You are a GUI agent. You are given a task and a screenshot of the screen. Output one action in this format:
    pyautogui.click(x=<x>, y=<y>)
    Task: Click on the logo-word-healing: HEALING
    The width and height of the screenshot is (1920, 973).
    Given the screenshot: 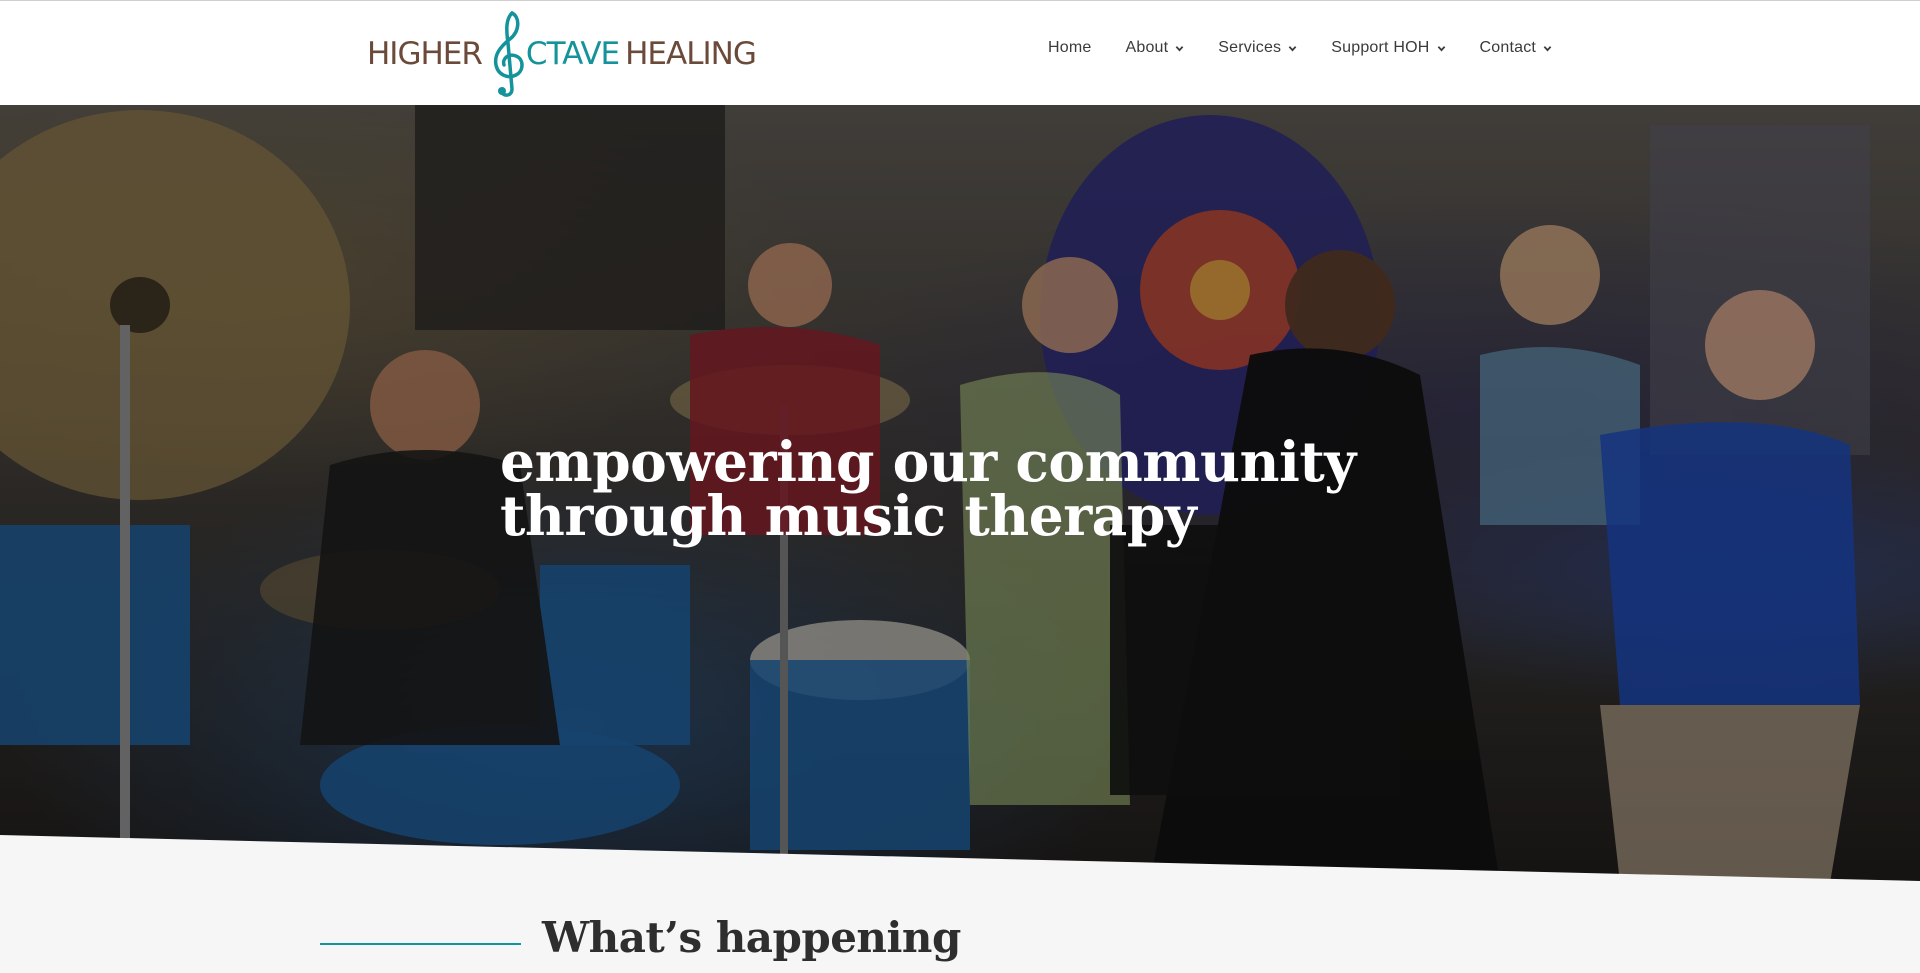 What is the action you would take?
    pyautogui.click(x=691, y=53)
    